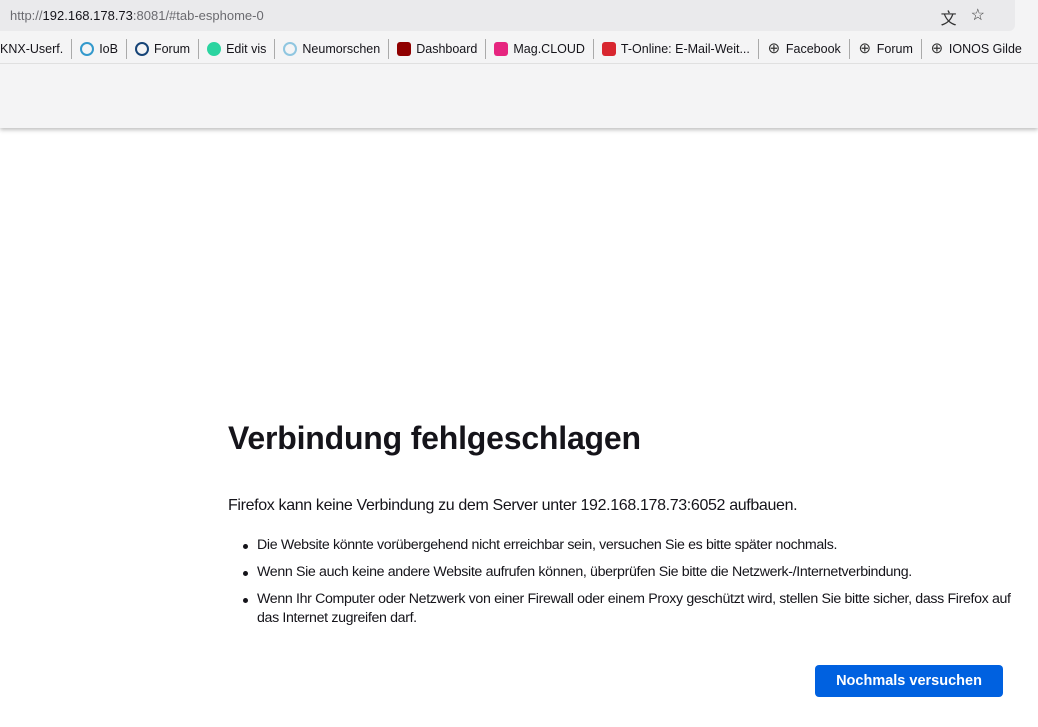 The width and height of the screenshot is (1038, 727). Describe the element at coordinates (108, 48) in the screenshot. I see `bookmark-label: IoB` at that location.